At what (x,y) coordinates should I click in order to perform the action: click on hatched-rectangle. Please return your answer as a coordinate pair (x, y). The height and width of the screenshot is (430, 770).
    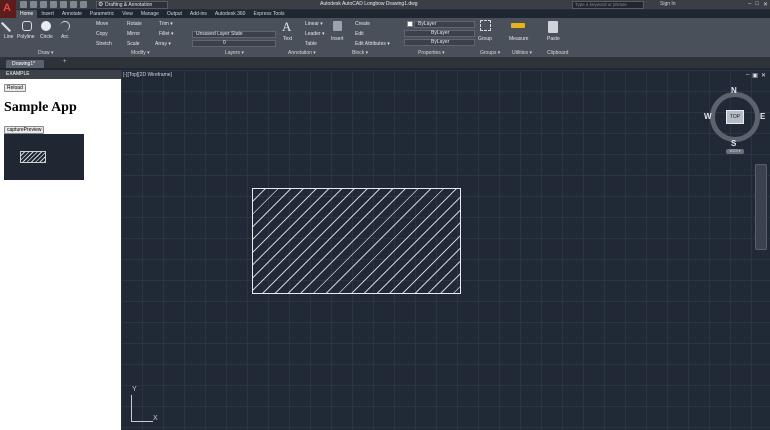
    Looking at the image, I should click on (356, 241).